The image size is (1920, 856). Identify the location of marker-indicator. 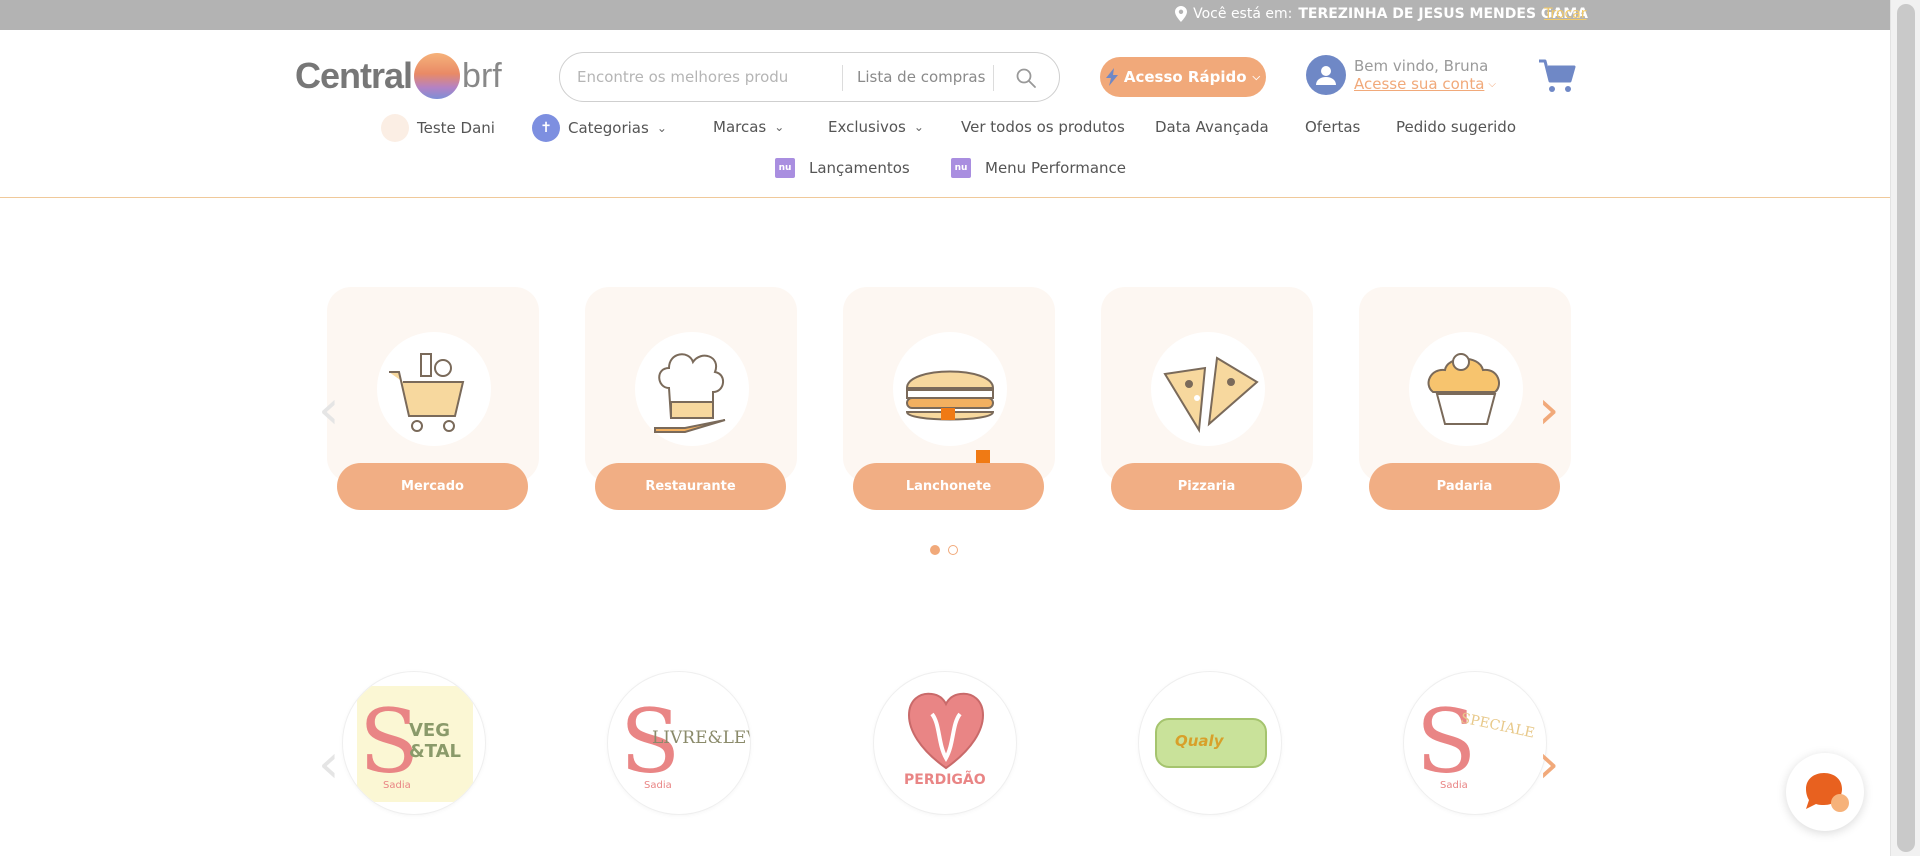
(983, 457).